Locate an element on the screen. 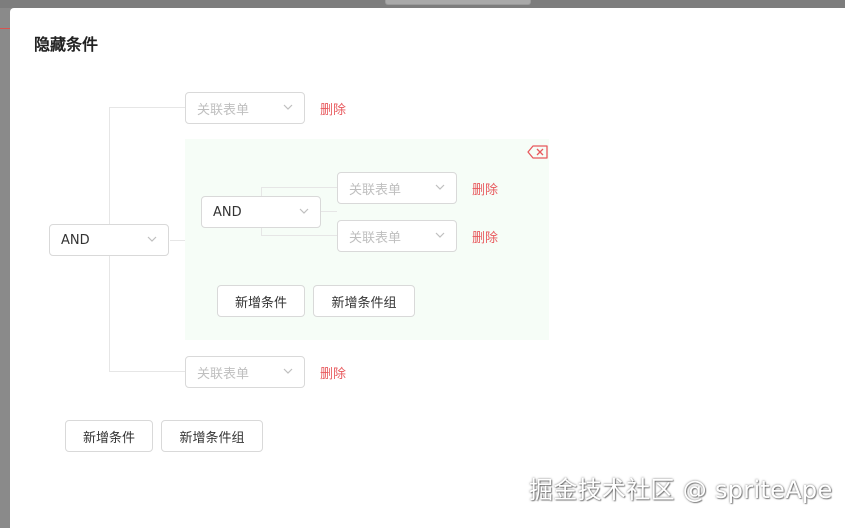 The width and height of the screenshot is (845, 528). root-condition-1-placeholder: 关联表单 is located at coordinates (223, 110).